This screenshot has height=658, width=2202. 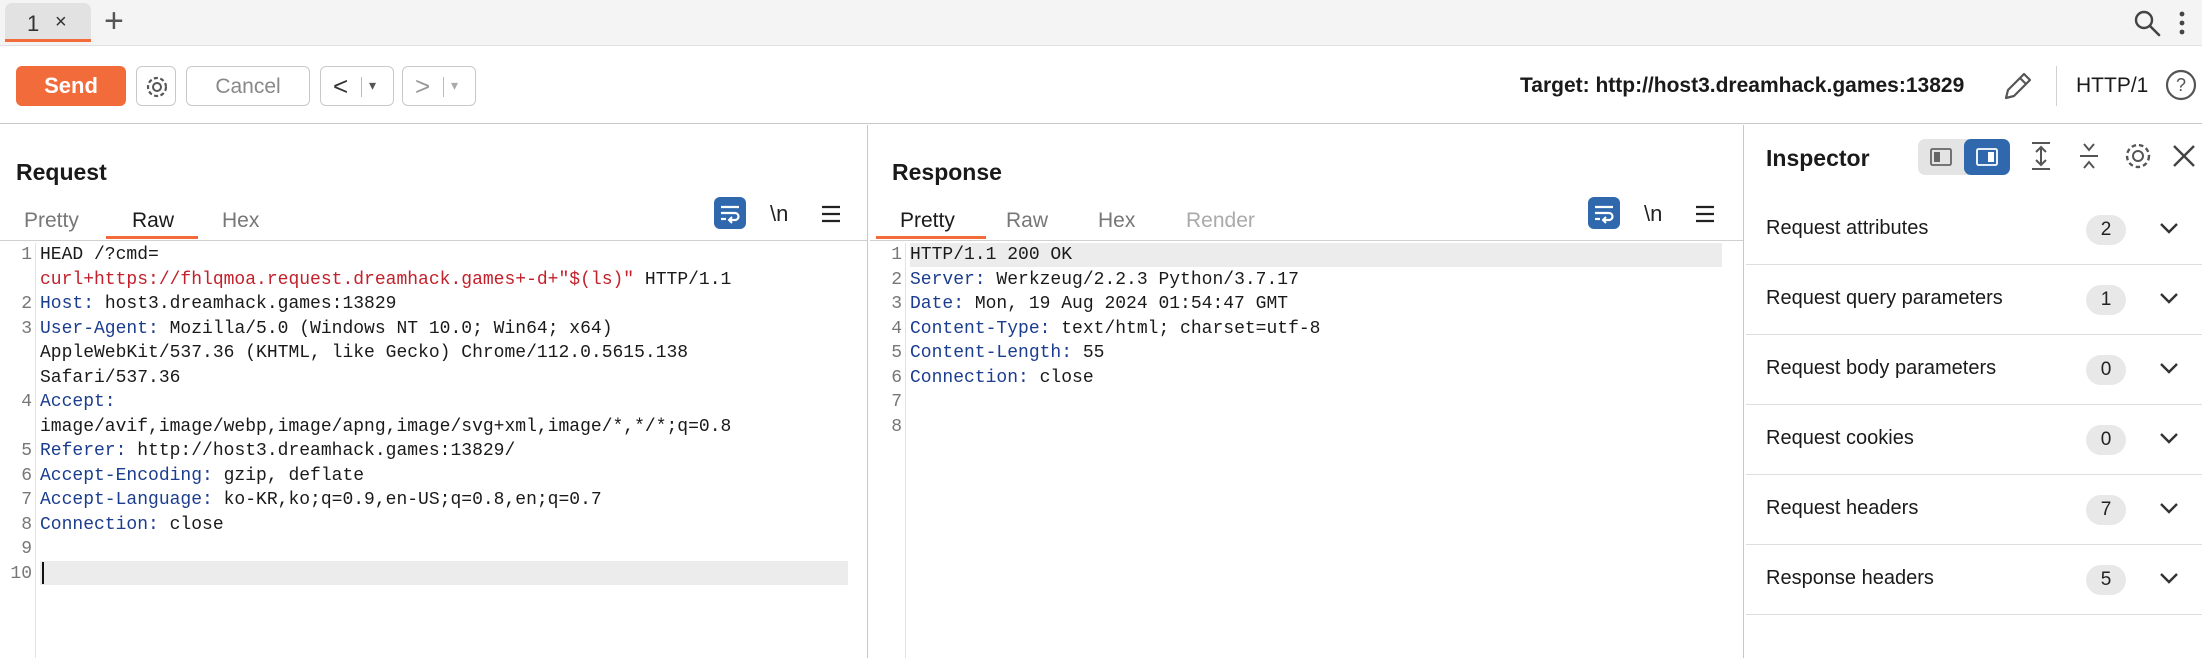 What do you see at coordinates (888, 450) in the screenshot?
I see `line-gutter: 1 2 3 4 5 6 7 8` at bounding box center [888, 450].